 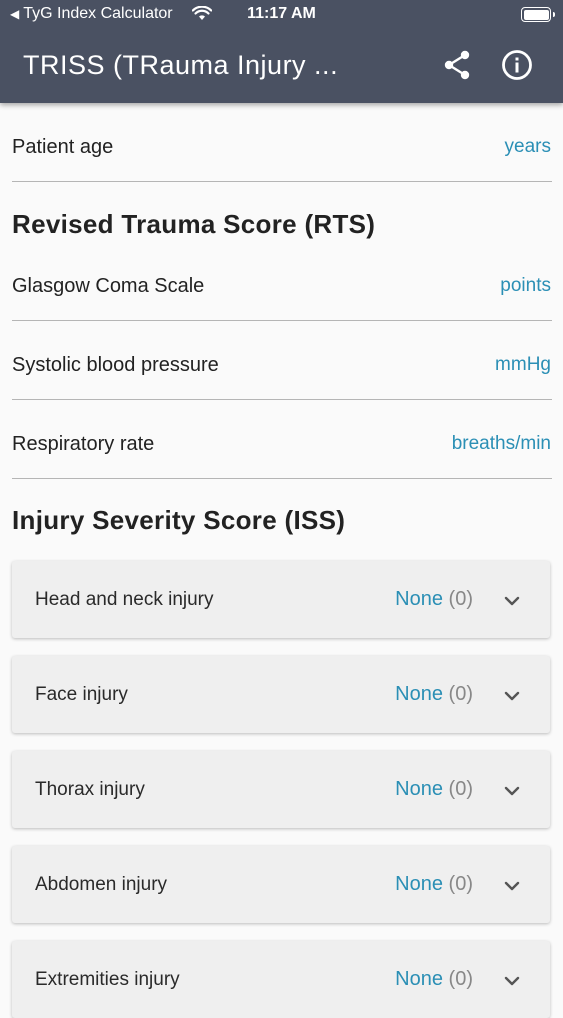 I want to click on status-bar: ◀ TyG Index Calculator 11:17 AM, so click(x=281, y=15).